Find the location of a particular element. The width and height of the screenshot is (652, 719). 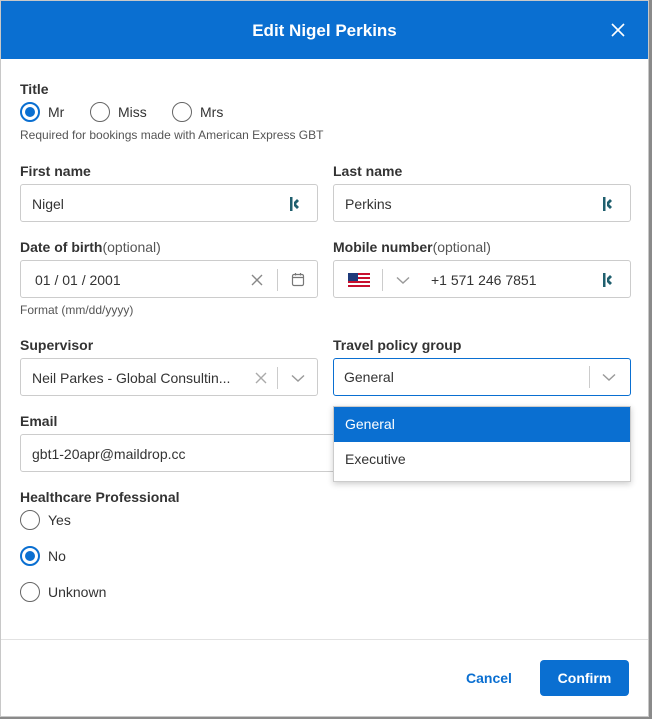

dropdown-option-executive: Executive is located at coordinates (482, 459).